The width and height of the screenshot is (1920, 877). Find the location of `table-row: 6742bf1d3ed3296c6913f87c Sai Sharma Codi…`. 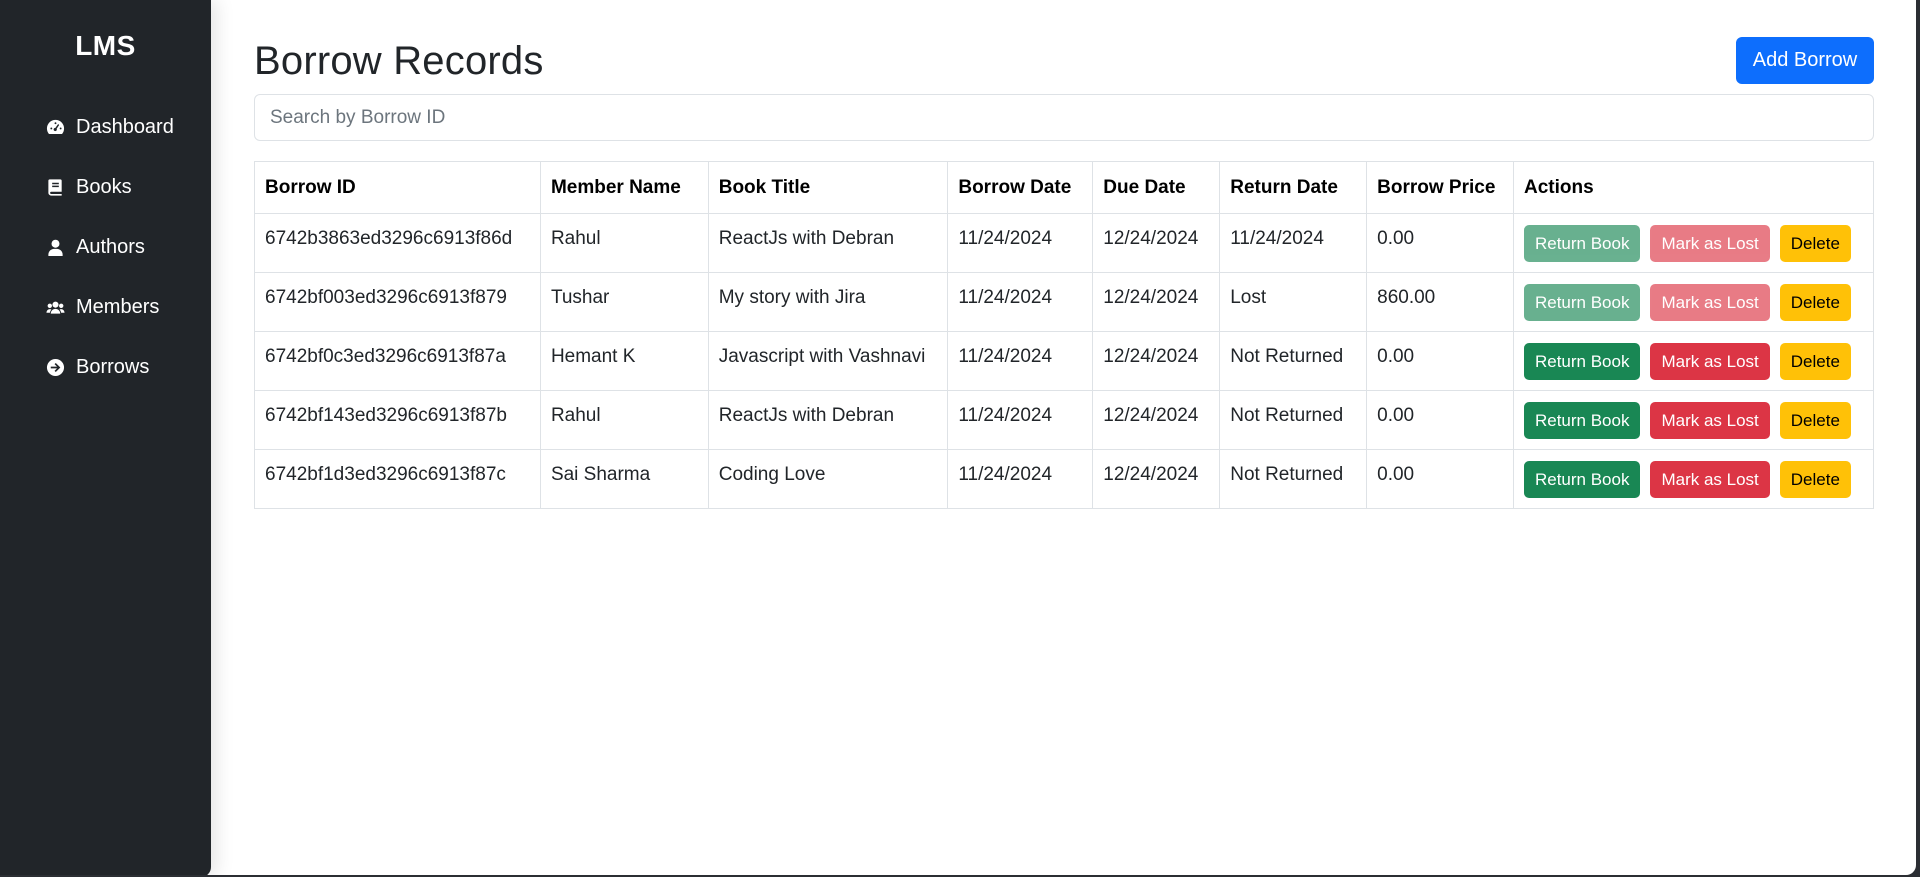

table-row: 6742bf1d3ed3296c6913f87c Sai Sharma Codi… is located at coordinates (1064, 479).